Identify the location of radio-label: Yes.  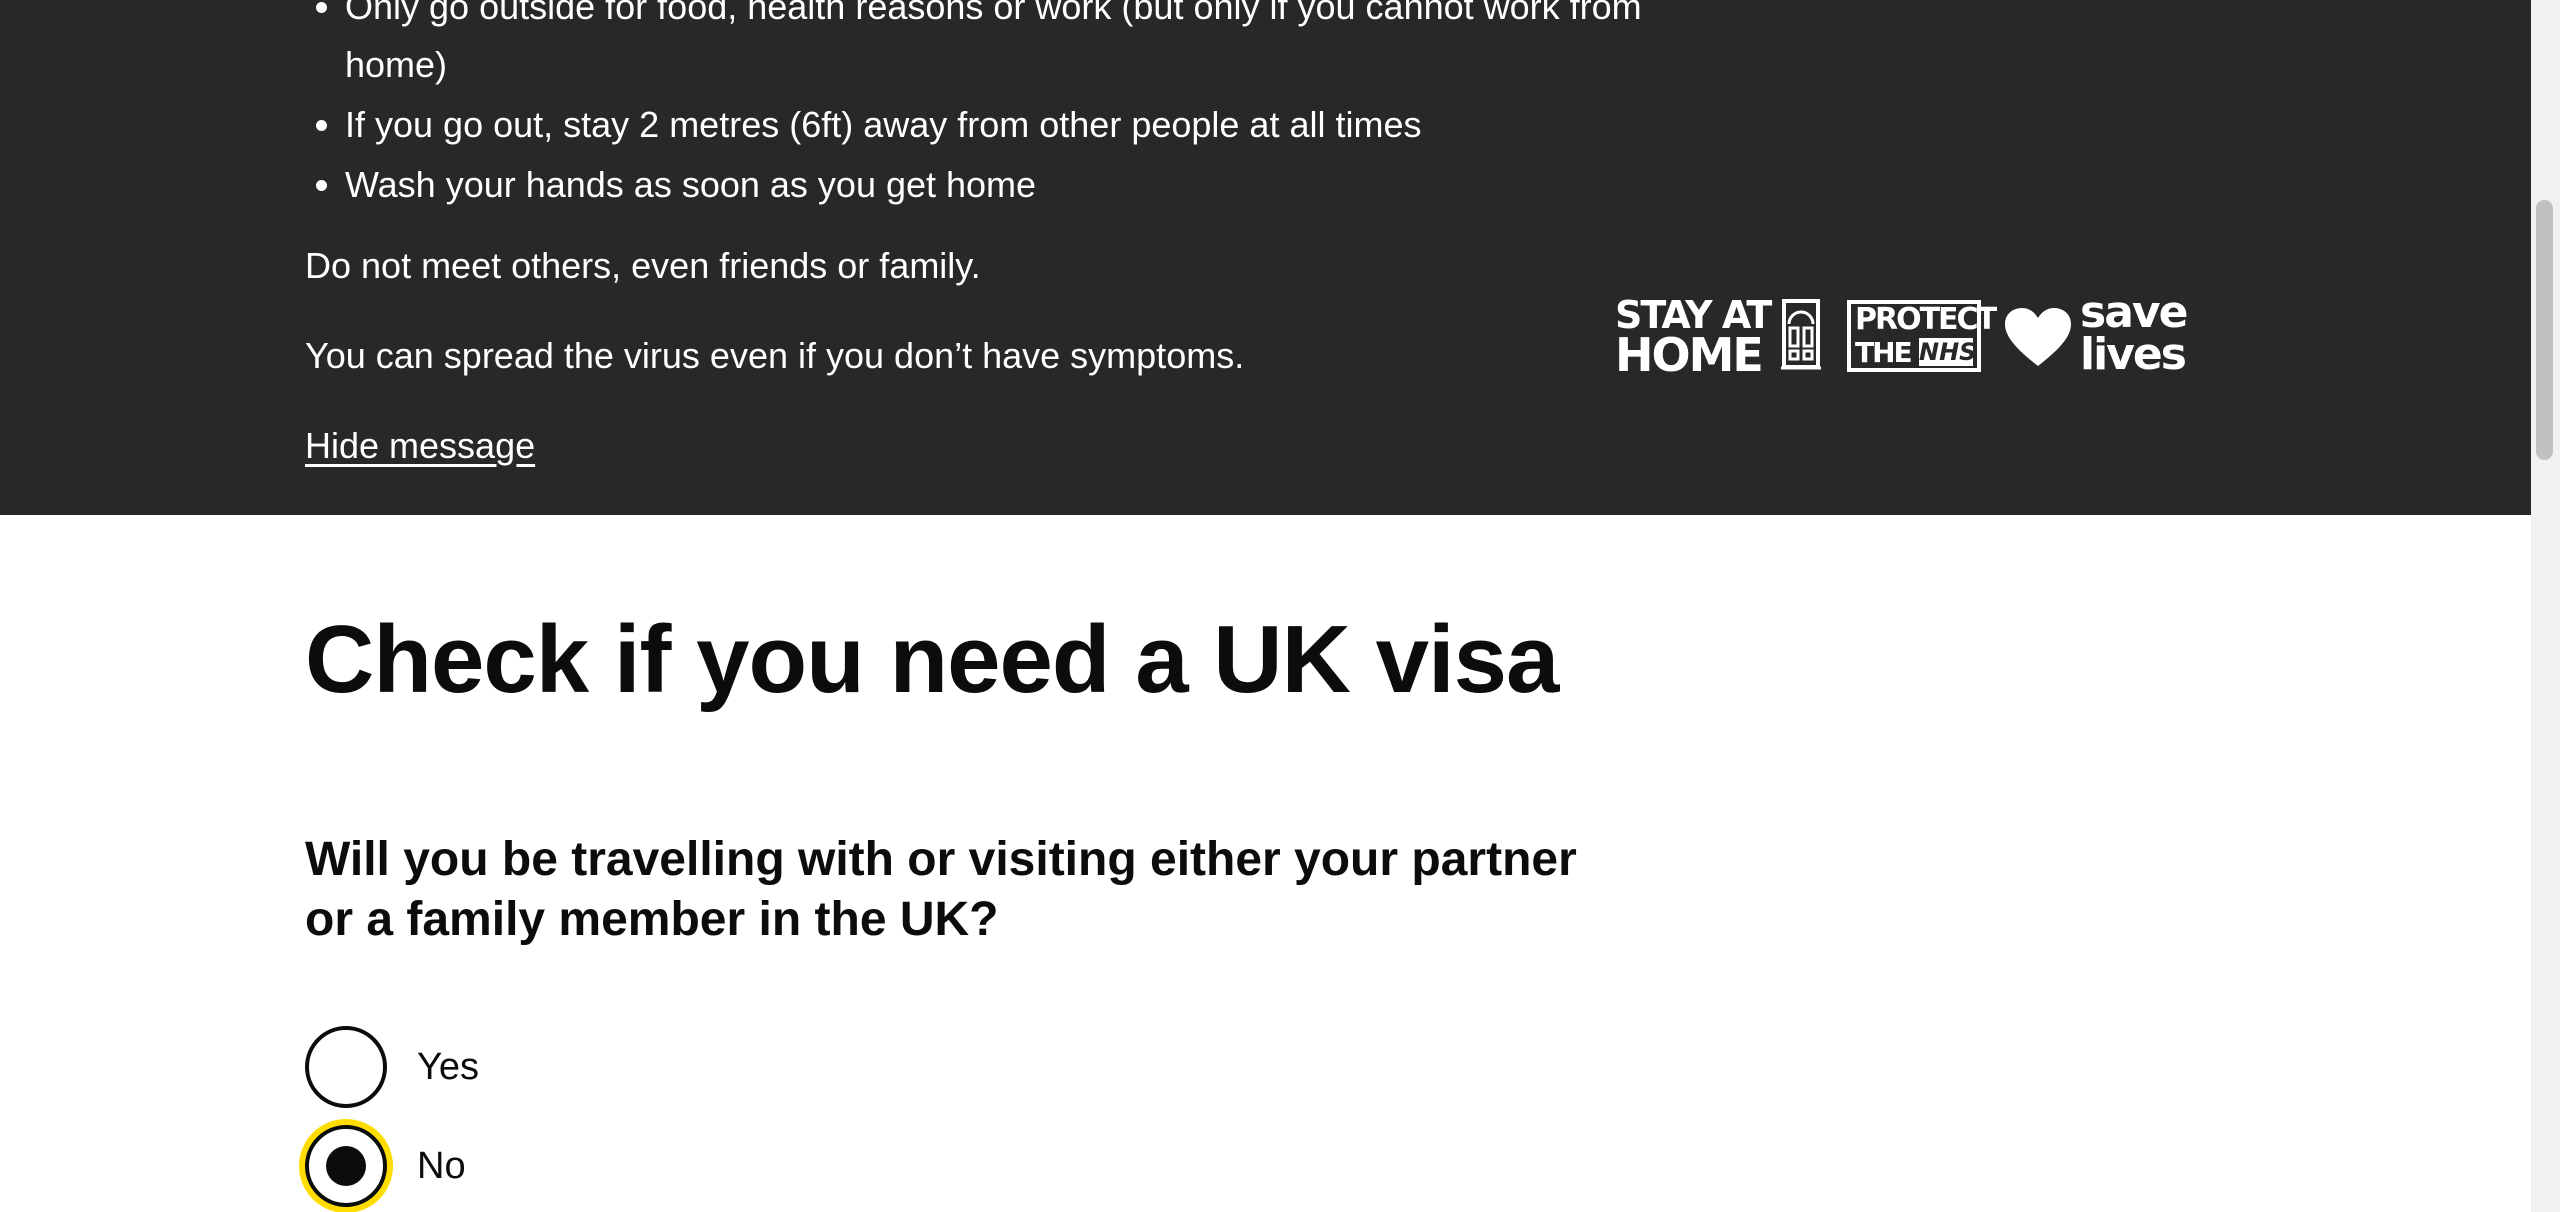
(448, 1067).